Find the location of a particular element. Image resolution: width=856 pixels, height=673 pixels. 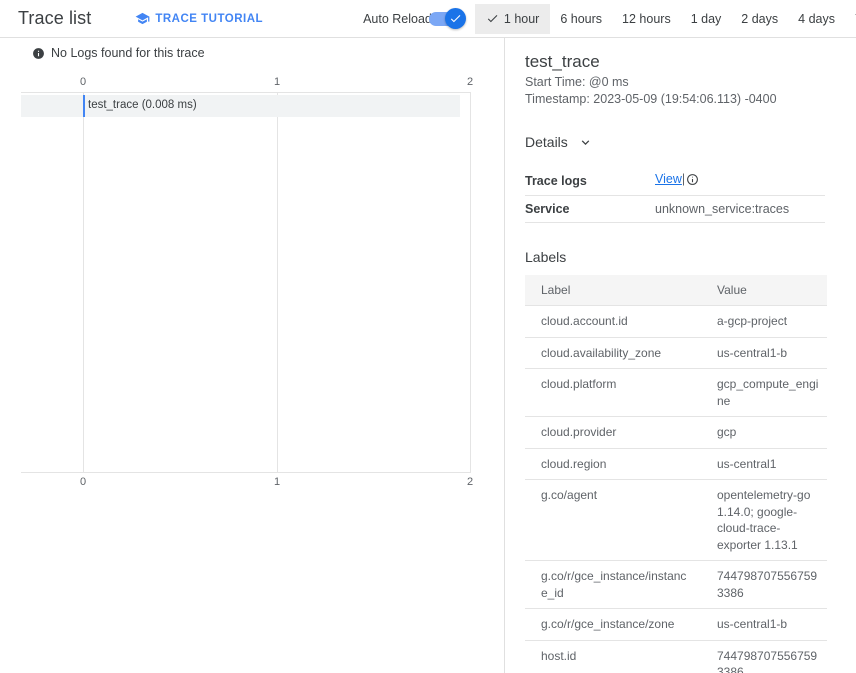

details-section-toggle: Details is located at coordinates (559, 142).